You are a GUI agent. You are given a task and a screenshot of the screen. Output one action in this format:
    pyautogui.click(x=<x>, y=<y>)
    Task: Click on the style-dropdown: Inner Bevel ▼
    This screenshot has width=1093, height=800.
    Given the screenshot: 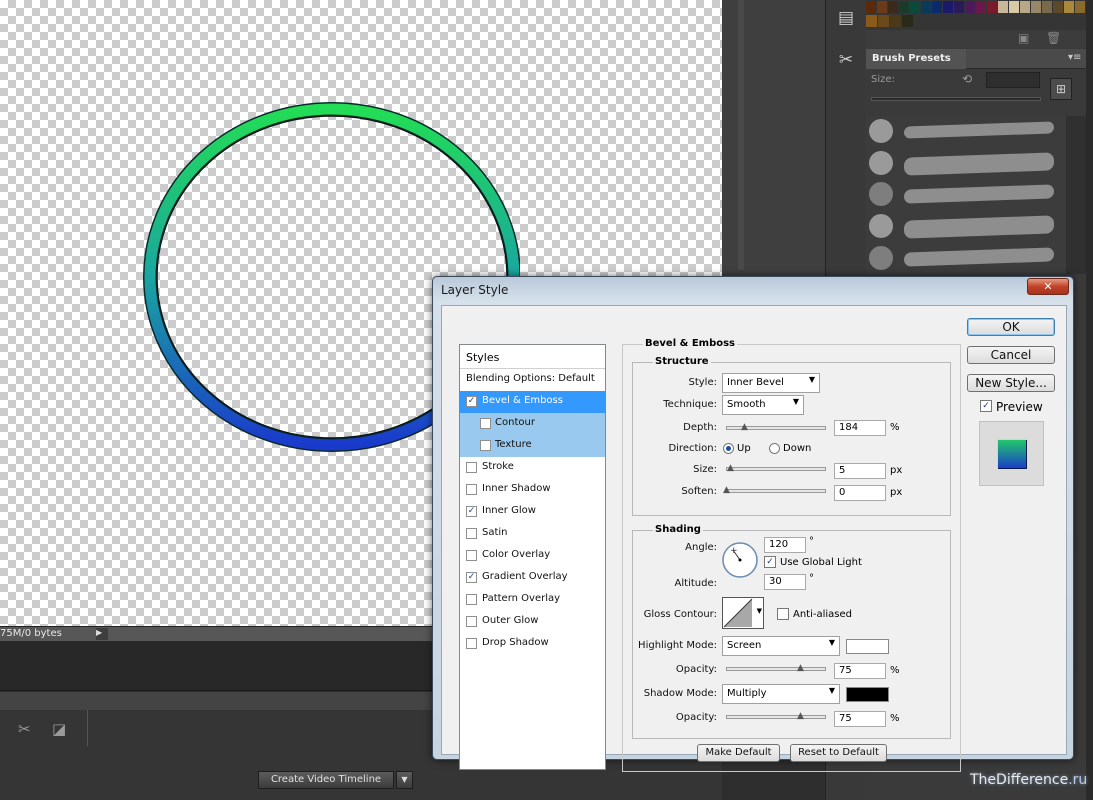 What is the action you would take?
    pyautogui.click(x=771, y=383)
    